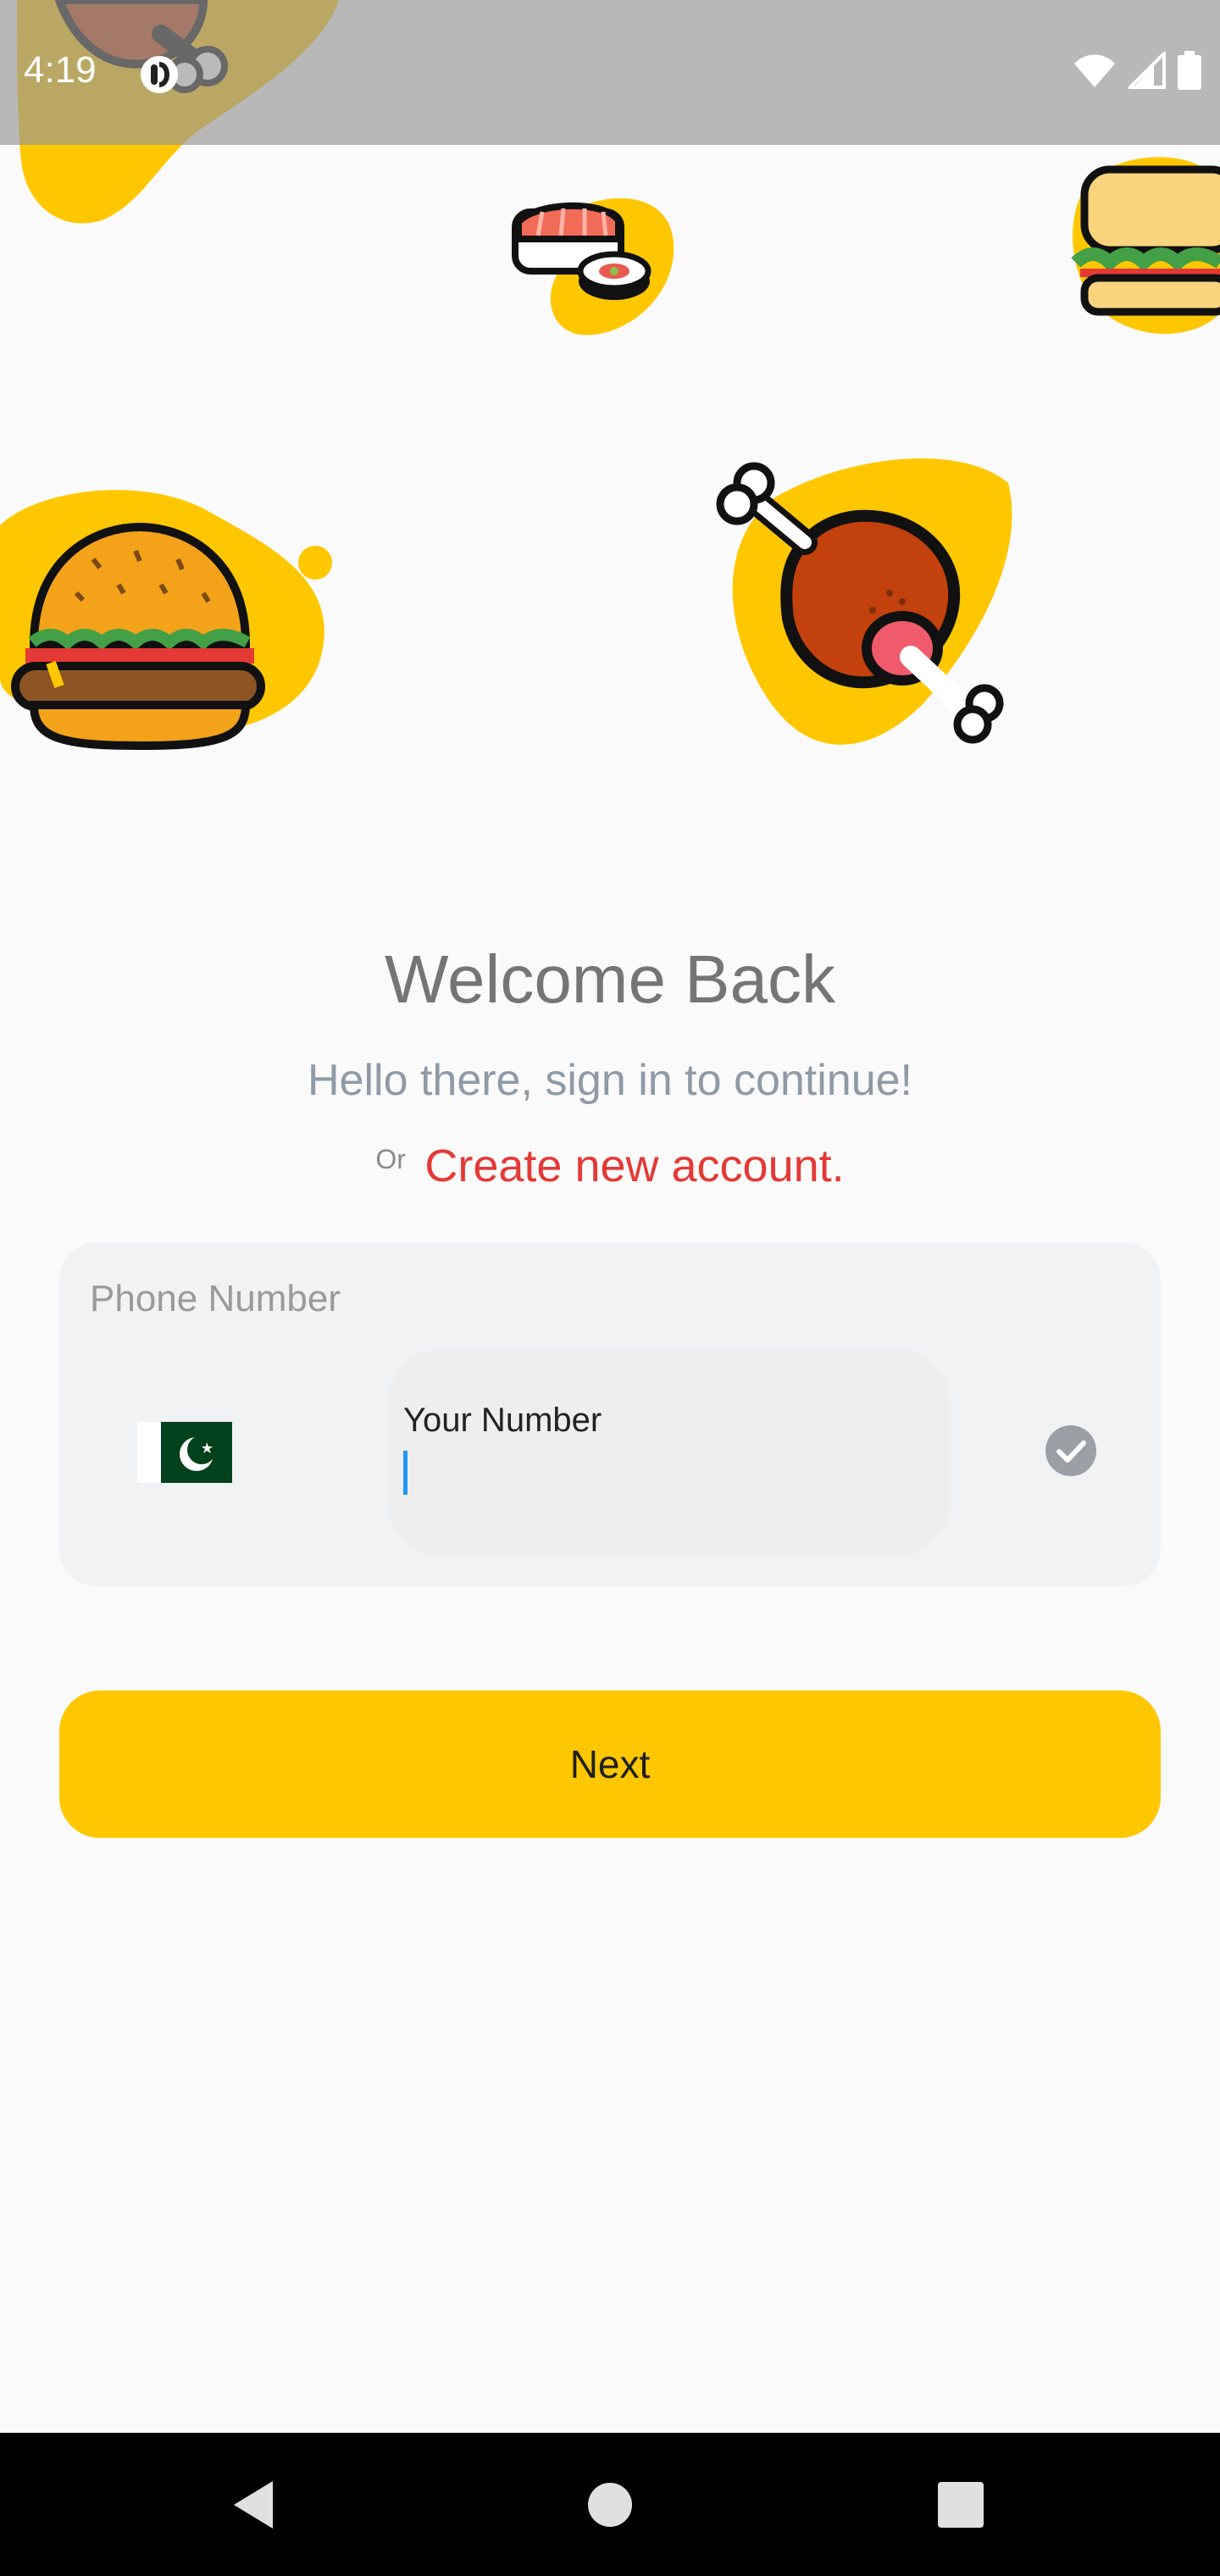  What do you see at coordinates (215, 1298) in the screenshot?
I see `phone-number-label: Phone Number` at bounding box center [215, 1298].